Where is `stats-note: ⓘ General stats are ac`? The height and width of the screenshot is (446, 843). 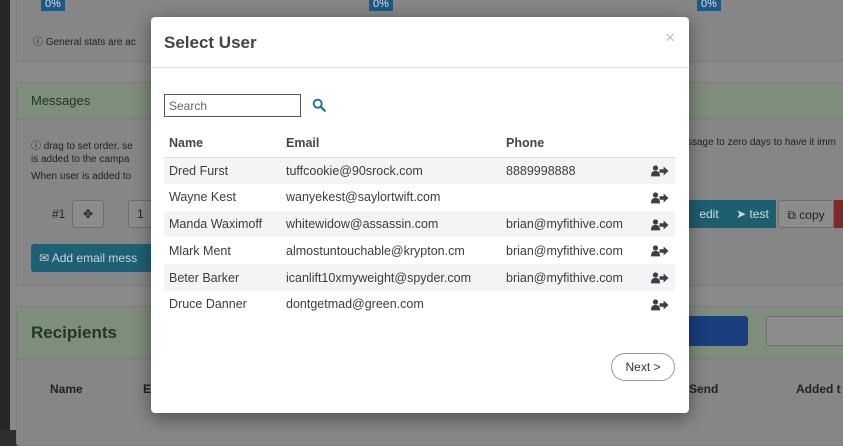 stats-note: ⓘ General stats are ac is located at coordinates (84, 42).